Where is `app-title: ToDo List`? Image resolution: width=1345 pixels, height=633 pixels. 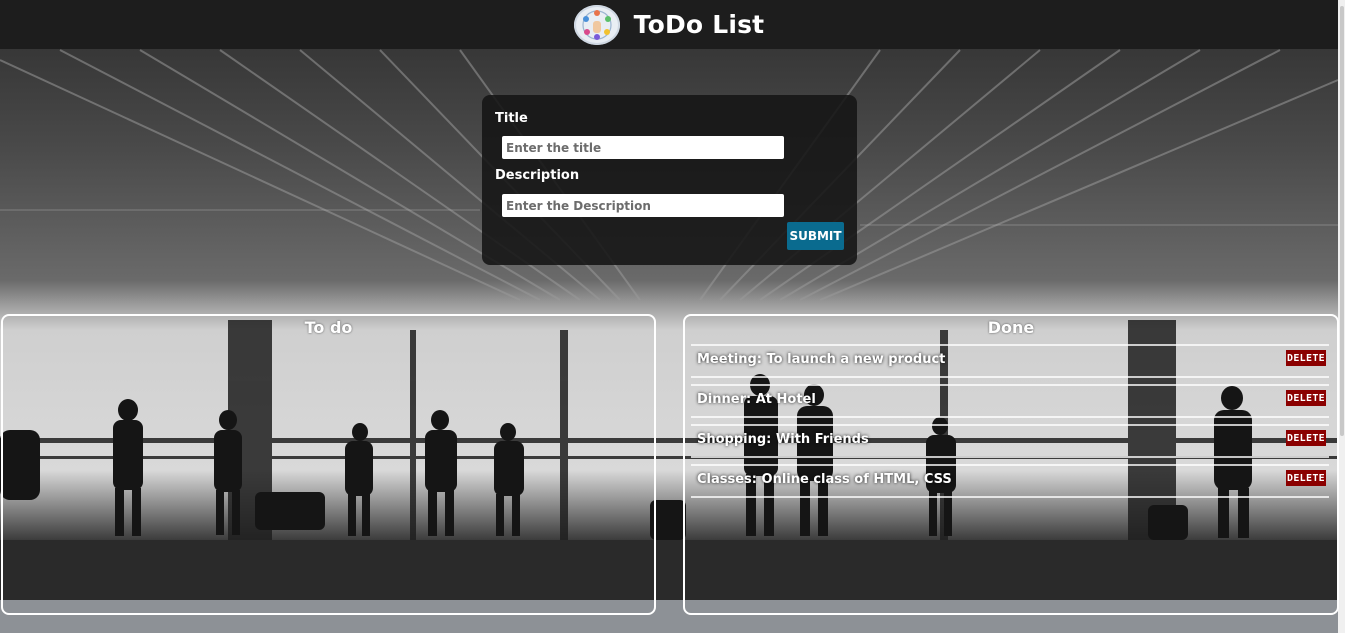
app-title: ToDo List is located at coordinates (699, 24).